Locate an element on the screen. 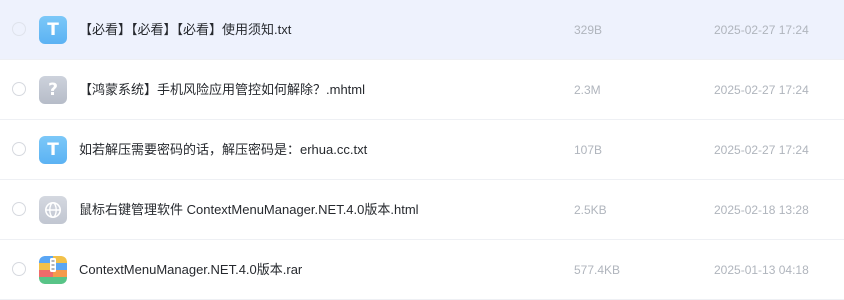 The image size is (844, 300). file-name: 【鸿蒙系统】手机风险应用管控如何解除？.mhtml is located at coordinates (222, 90).